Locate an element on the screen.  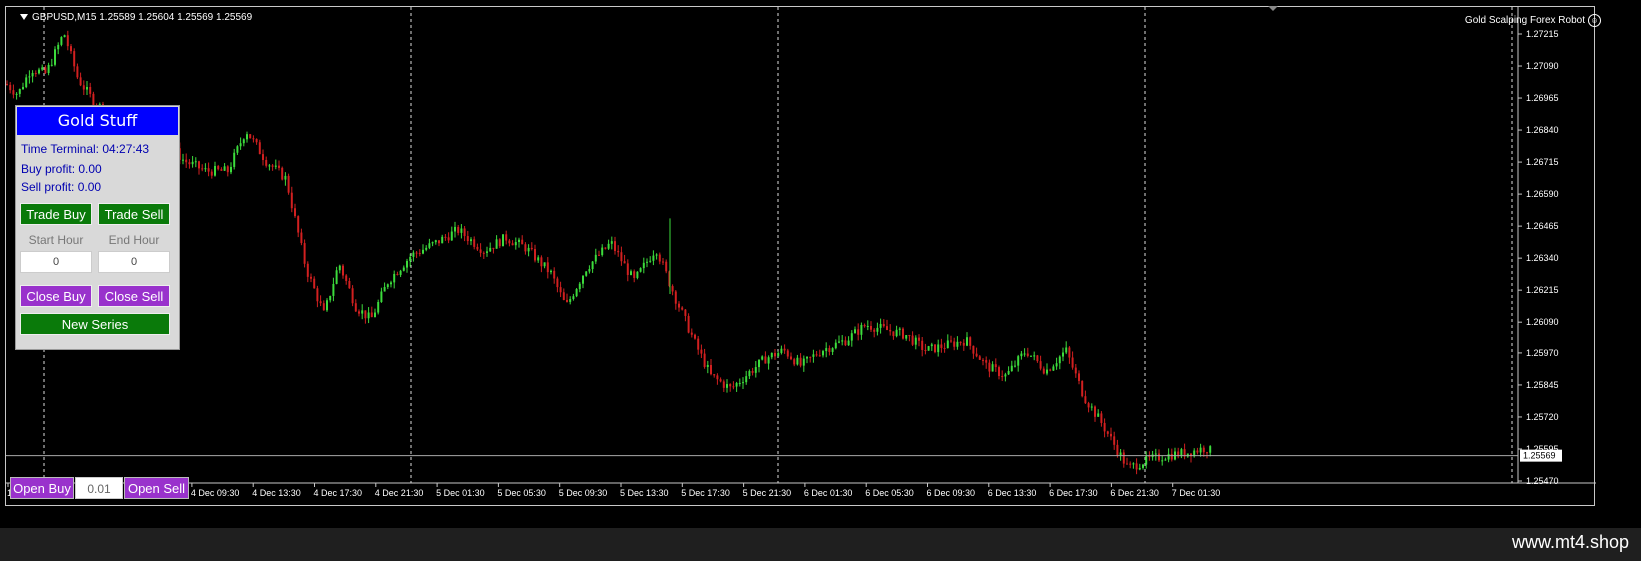
end-hour-input: 0 is located at coordinates (134, 262).